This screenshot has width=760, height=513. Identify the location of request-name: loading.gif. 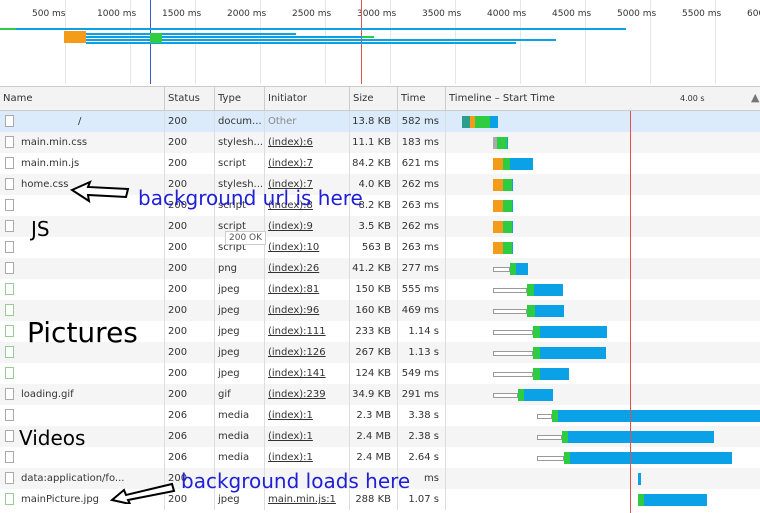
(47, 394).